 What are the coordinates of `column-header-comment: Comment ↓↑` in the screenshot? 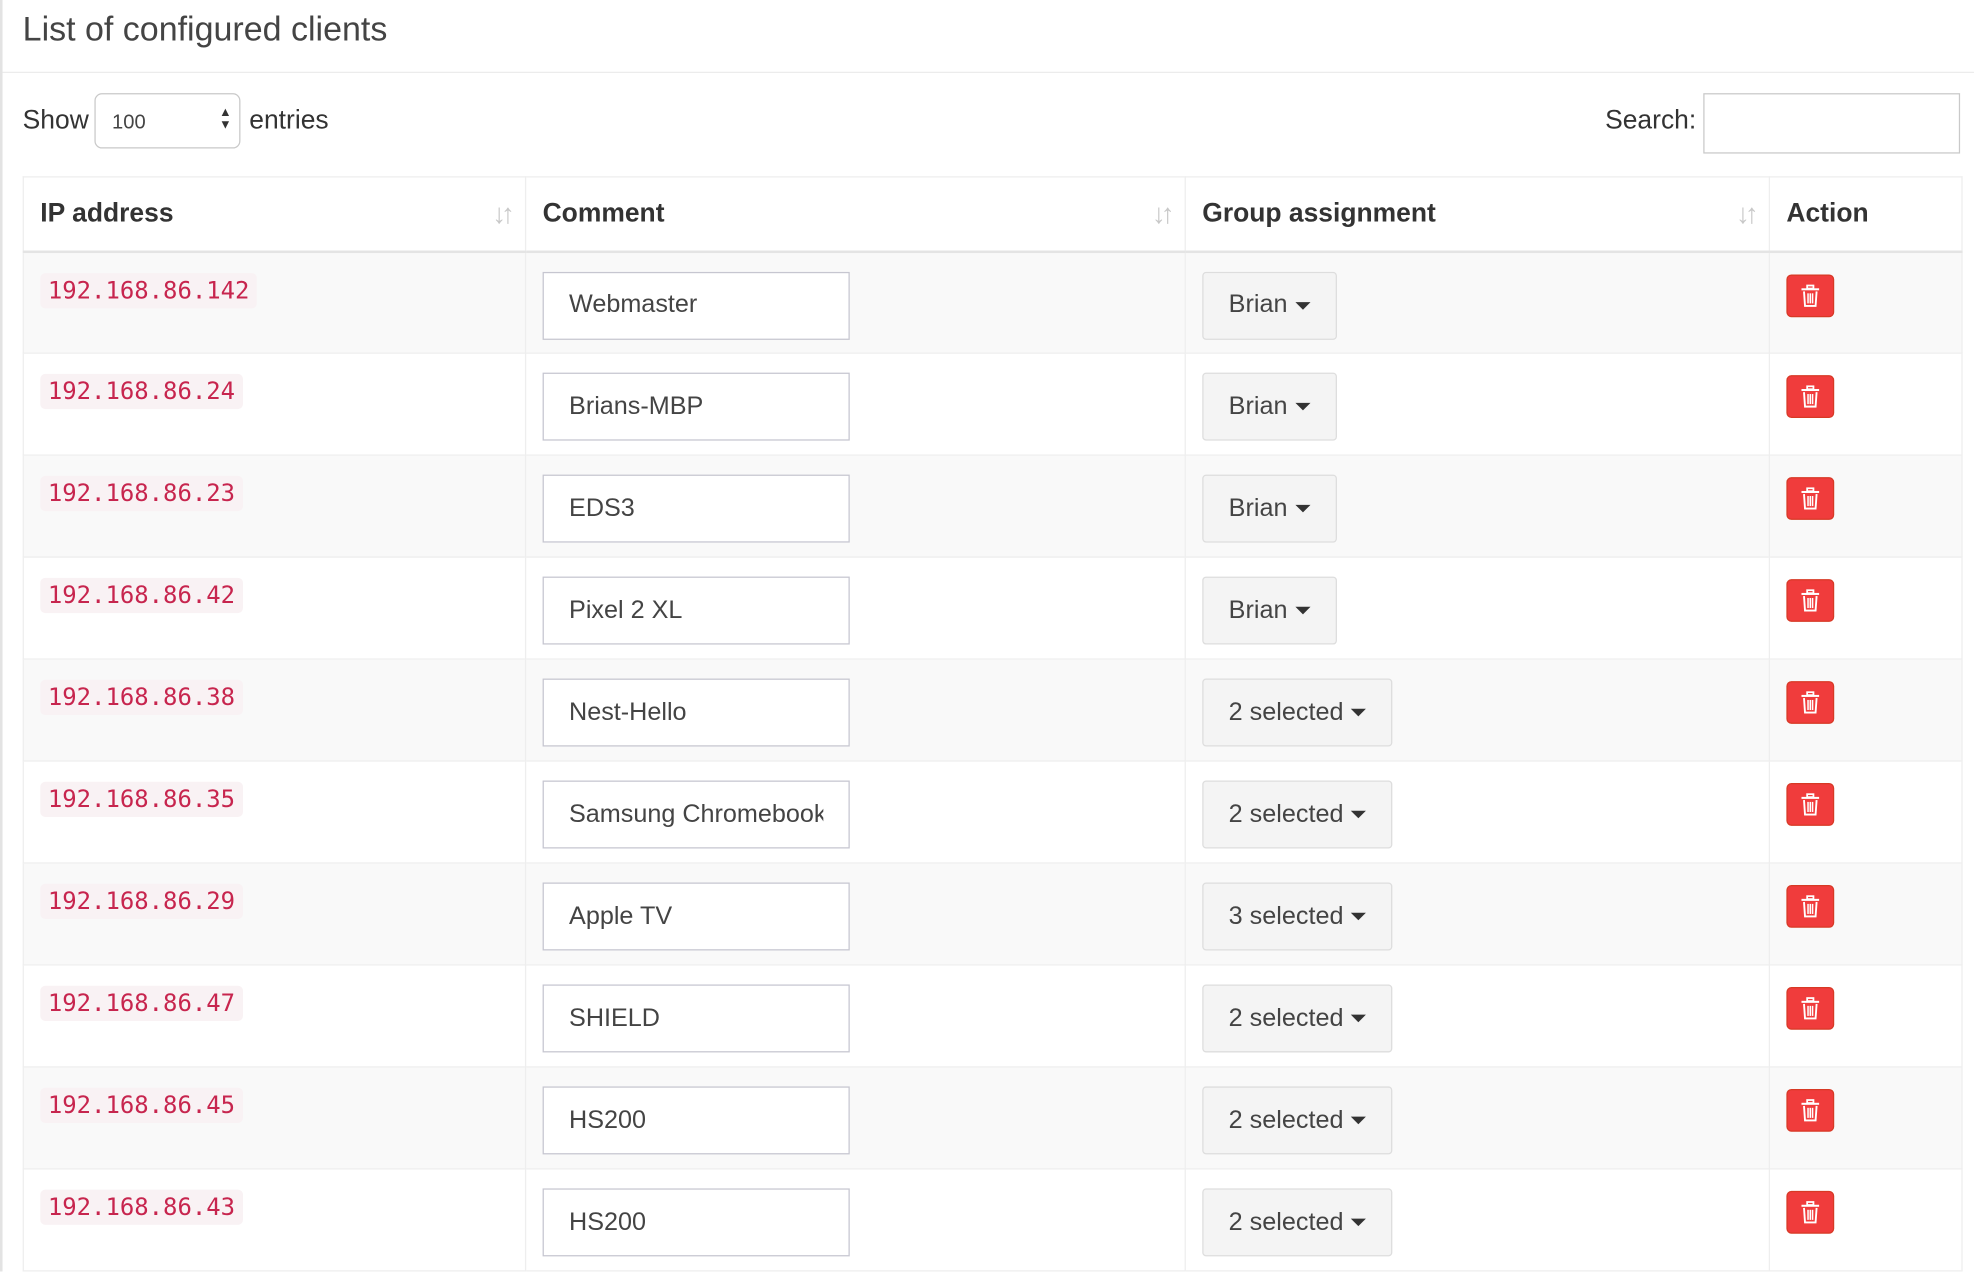 It's located at (855, 214).